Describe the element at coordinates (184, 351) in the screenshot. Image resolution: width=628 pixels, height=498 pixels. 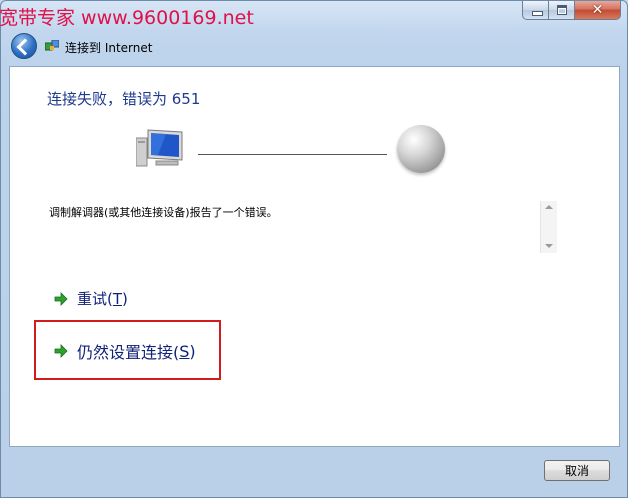
I see `setup-anyway-hotkey: S` at that location.